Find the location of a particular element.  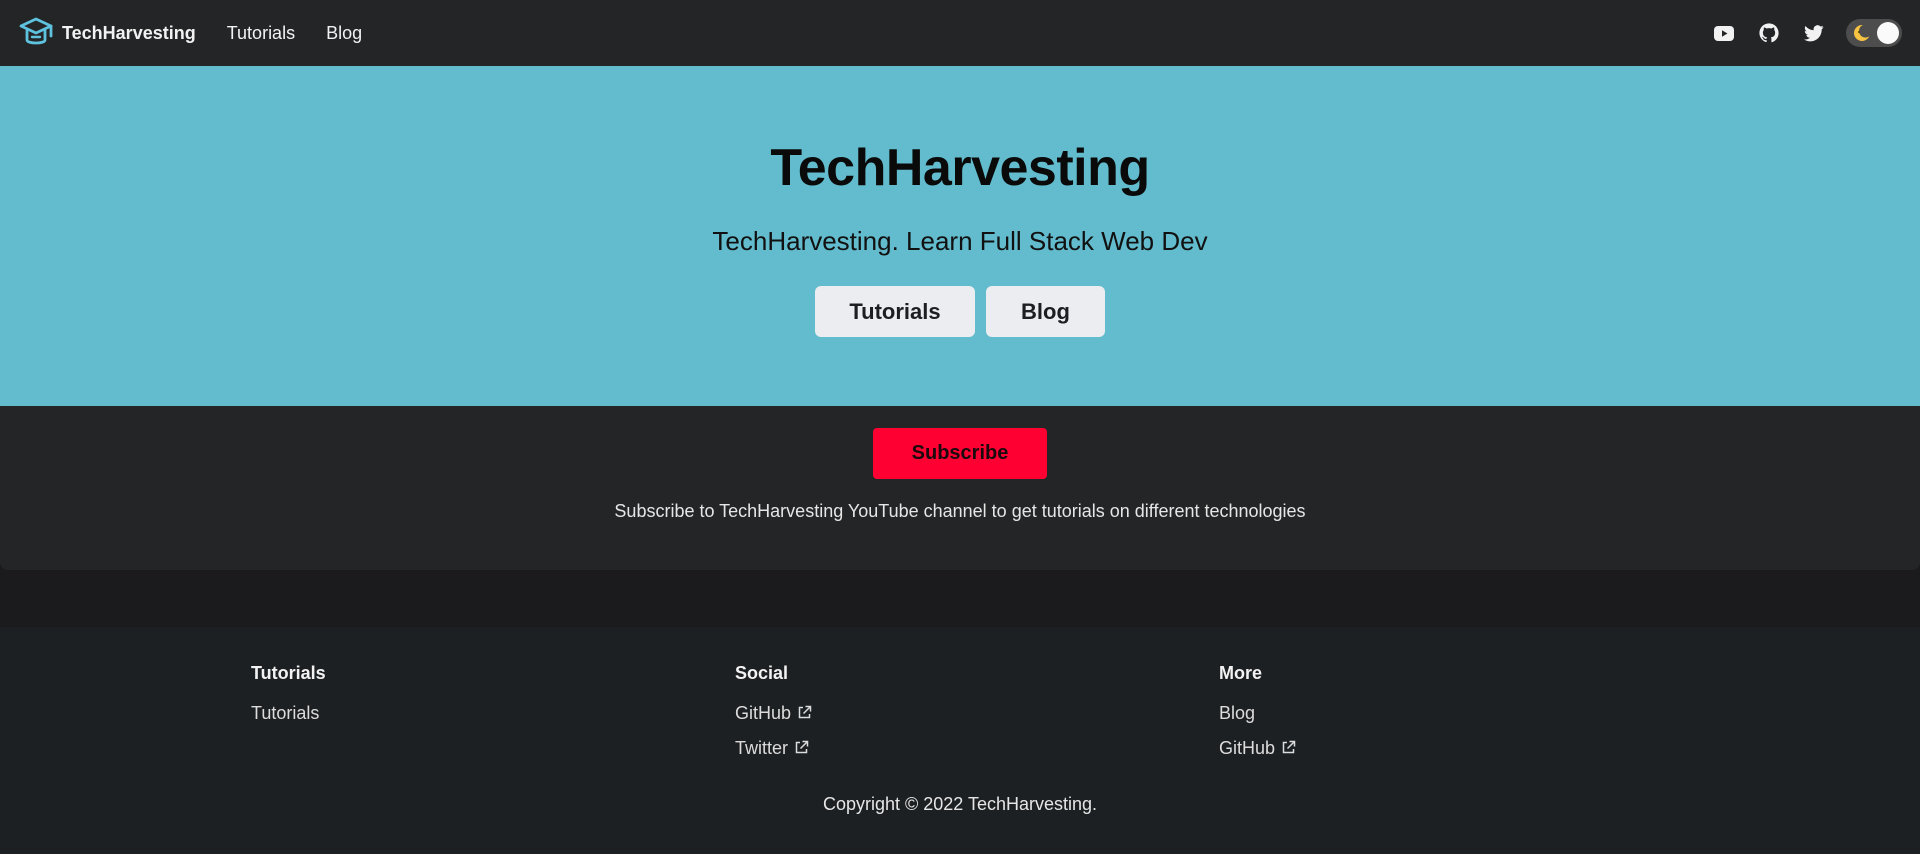

footer-link-github: GitHub is located at coordinates (773, 719).